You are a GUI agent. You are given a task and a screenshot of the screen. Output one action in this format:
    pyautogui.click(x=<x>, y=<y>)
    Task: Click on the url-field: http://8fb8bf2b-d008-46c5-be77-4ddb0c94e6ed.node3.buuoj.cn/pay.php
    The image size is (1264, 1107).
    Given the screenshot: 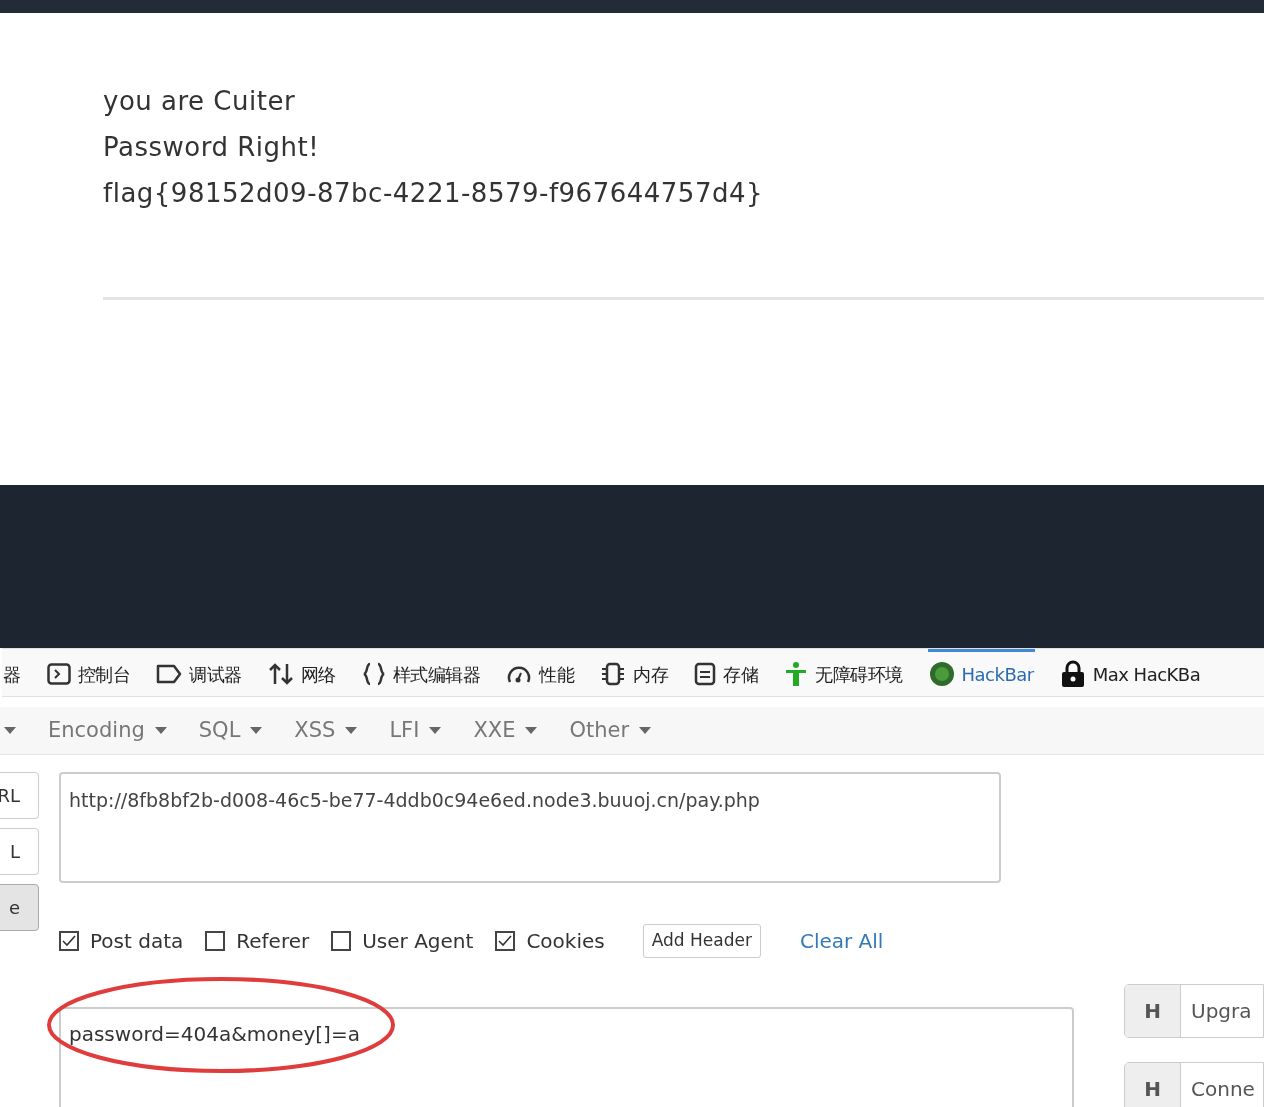 What is the action you would take?
    pyautogui.click(x=530, y=827)
    